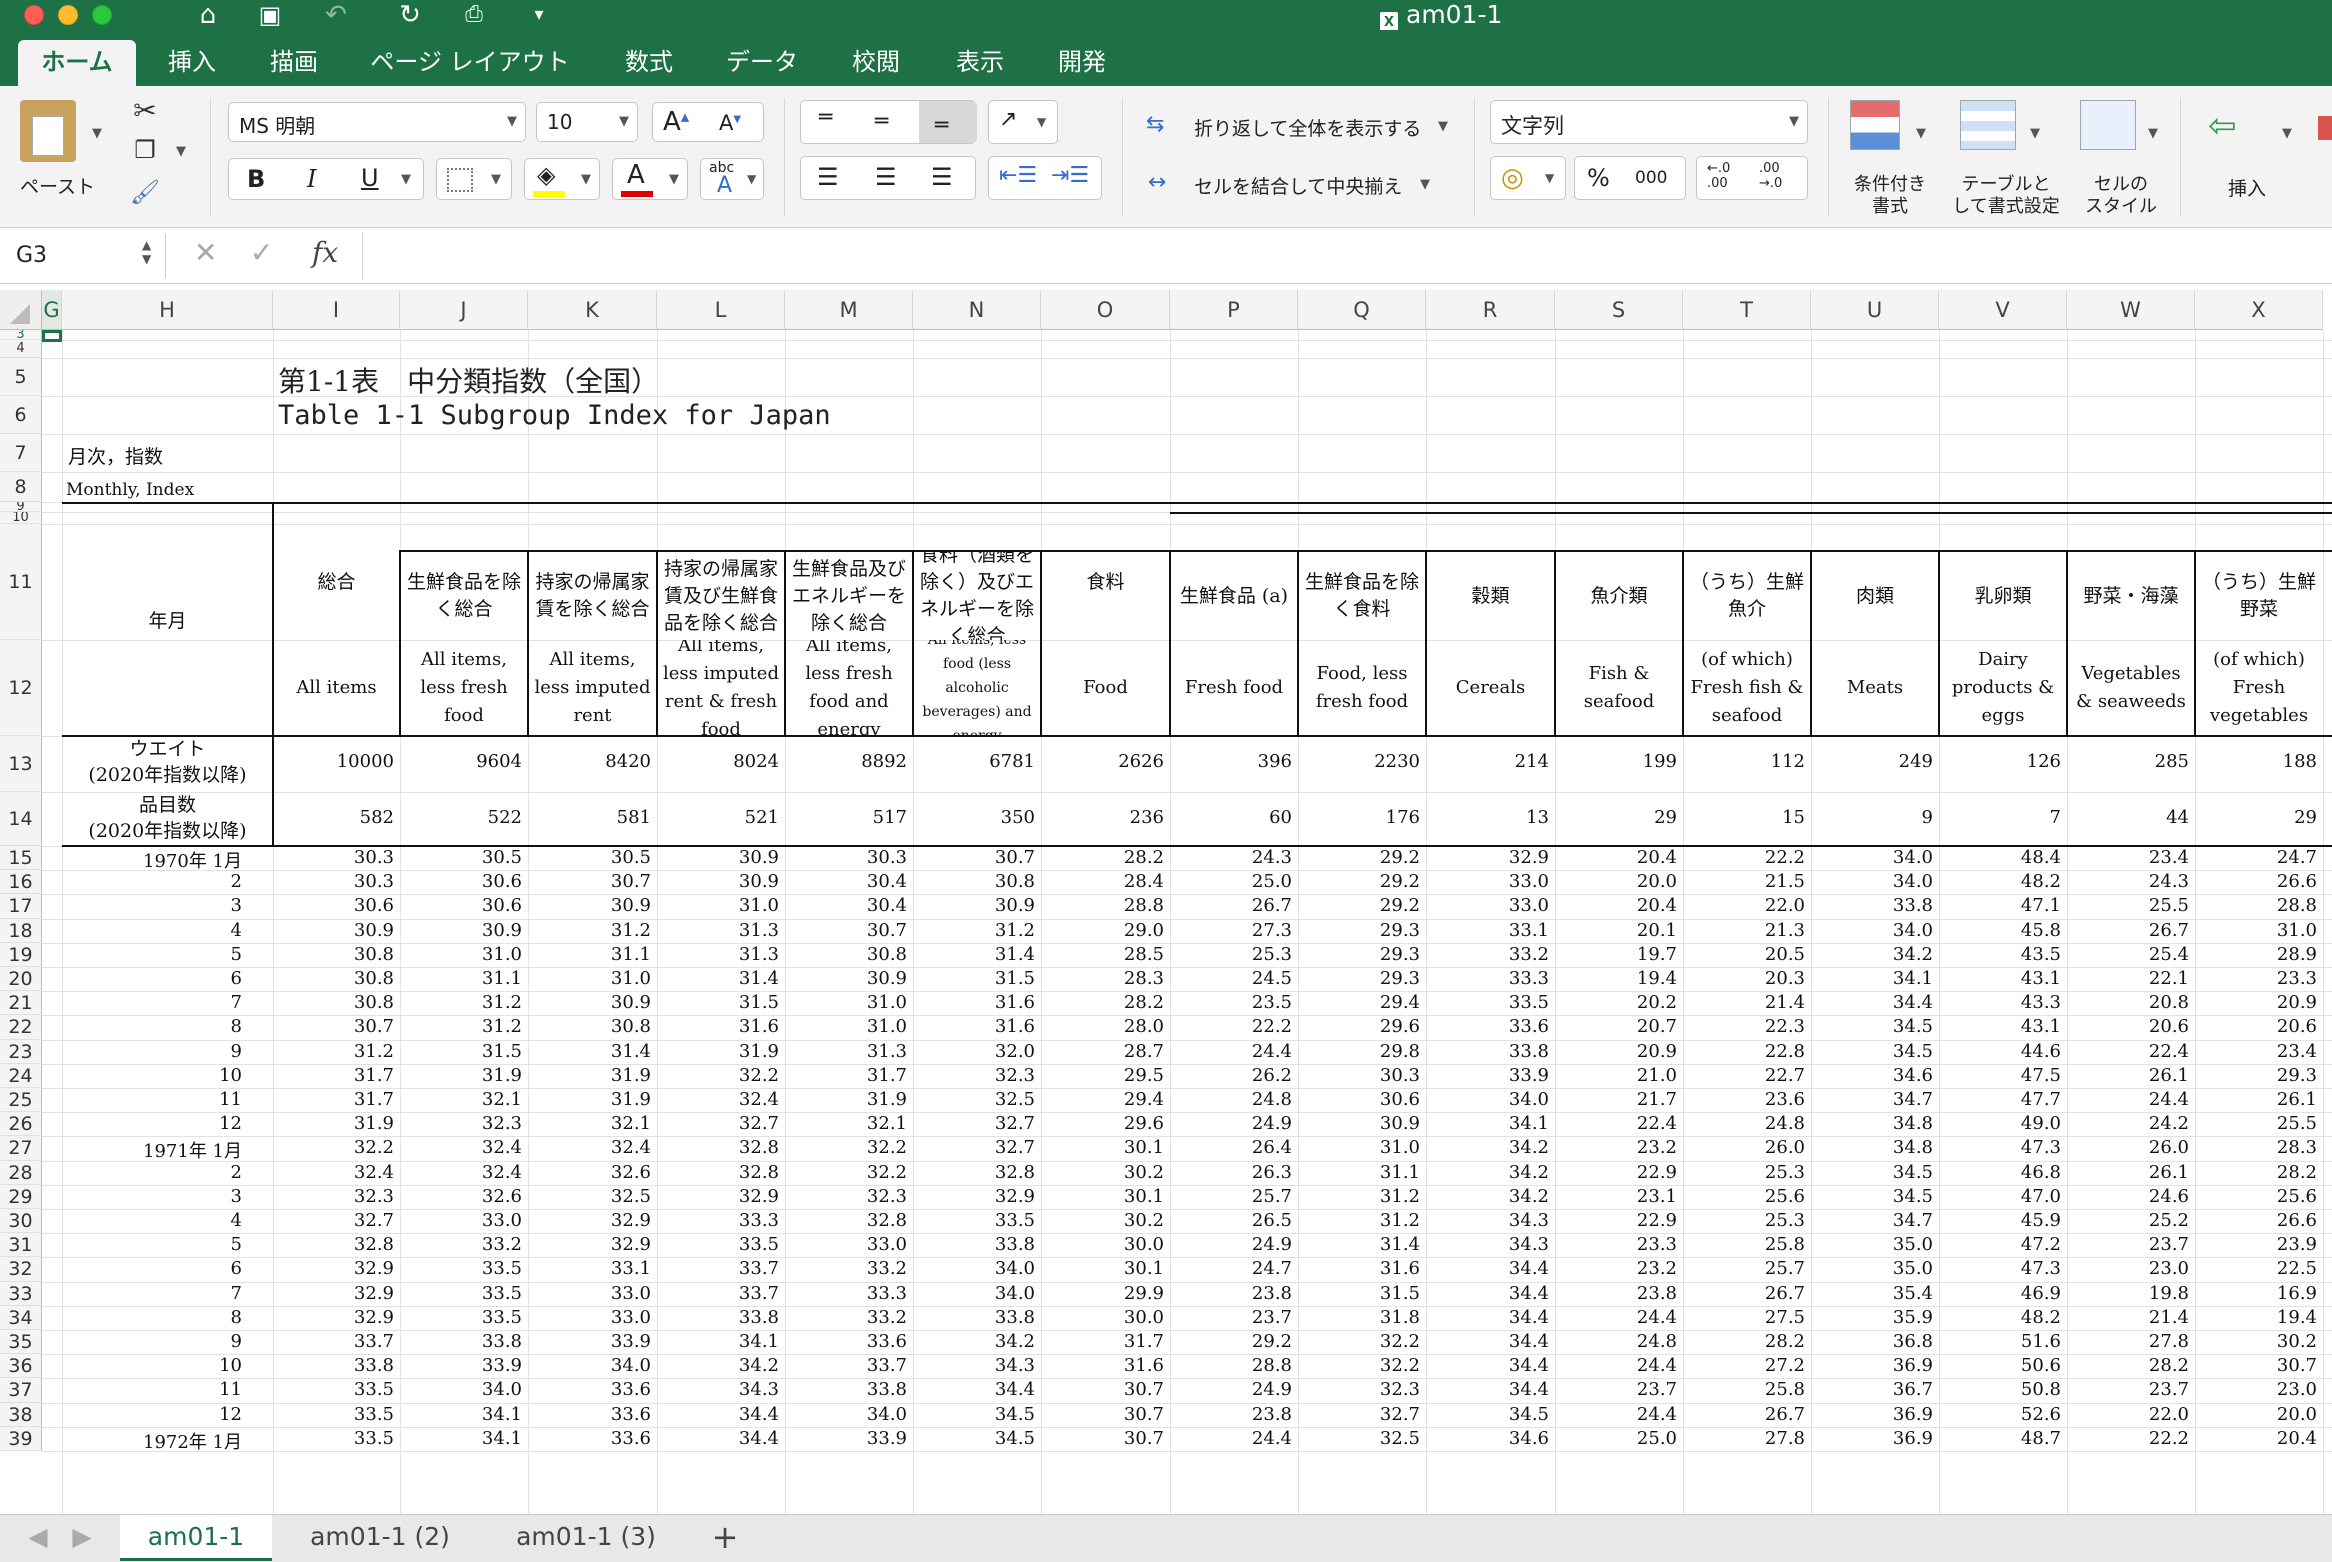  I want to click on index-value: 23.0, so click(2131, 1268).